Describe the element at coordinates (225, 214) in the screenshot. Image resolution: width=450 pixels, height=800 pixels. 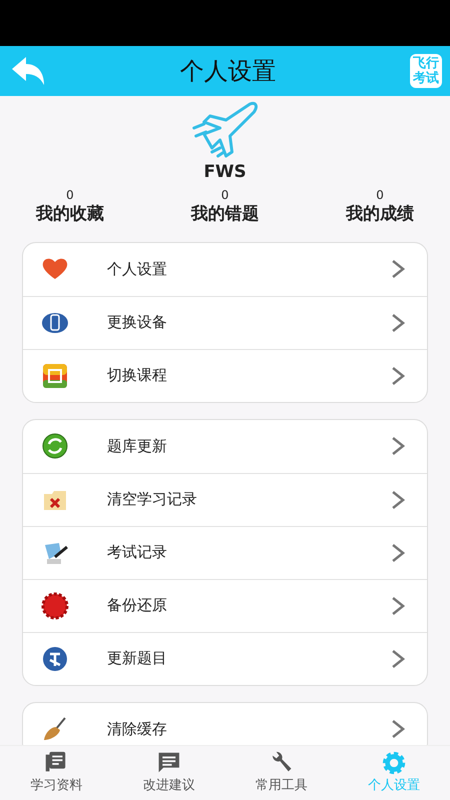
I see `stat-label: 我的错题` at that location.